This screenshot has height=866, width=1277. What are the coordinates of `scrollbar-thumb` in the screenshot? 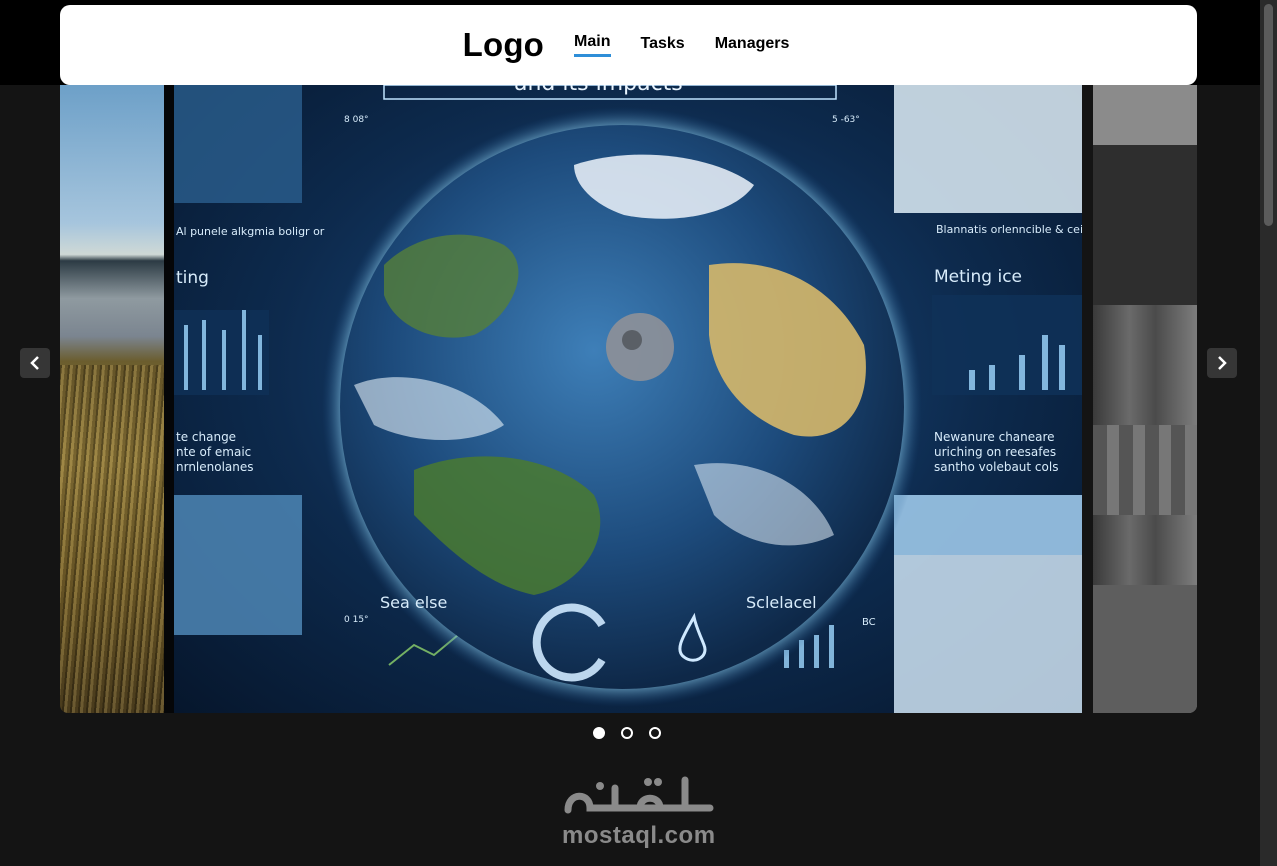 It's located at (1268, 115).